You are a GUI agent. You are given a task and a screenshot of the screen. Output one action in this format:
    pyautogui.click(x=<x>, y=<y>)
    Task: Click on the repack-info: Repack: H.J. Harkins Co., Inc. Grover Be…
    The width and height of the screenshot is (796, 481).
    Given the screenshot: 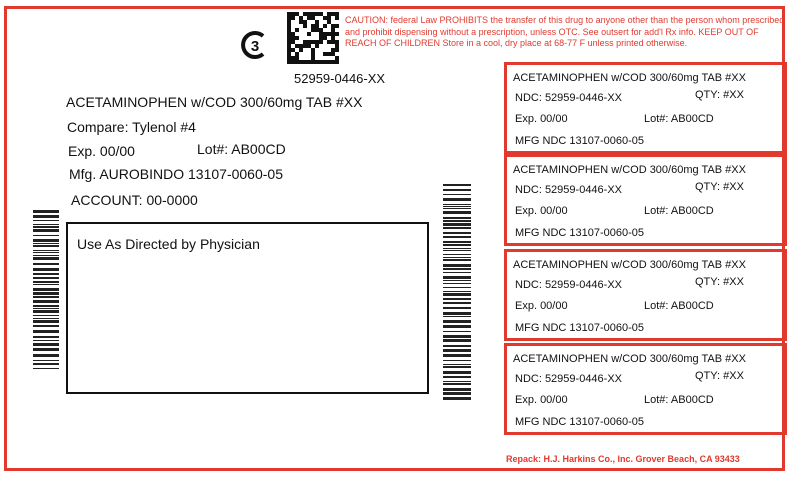 What is the action you would take?
    pyautogui.click(x=623, y=459)
    